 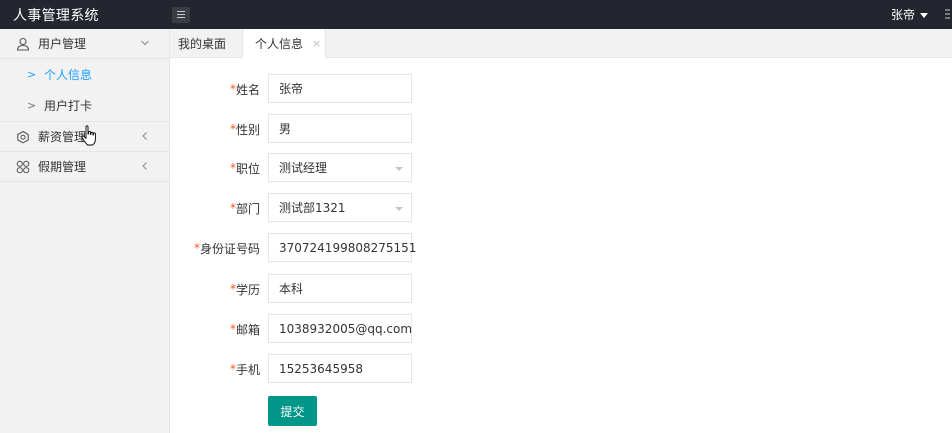 I want to click on field-label: * 部门, so click(x=244, y=208).